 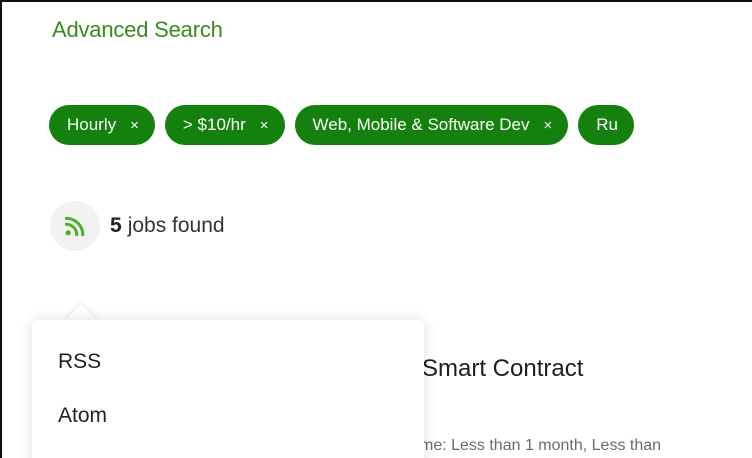 I want to click on filter-chip-partial: Ru, so click(x=606, y=125).